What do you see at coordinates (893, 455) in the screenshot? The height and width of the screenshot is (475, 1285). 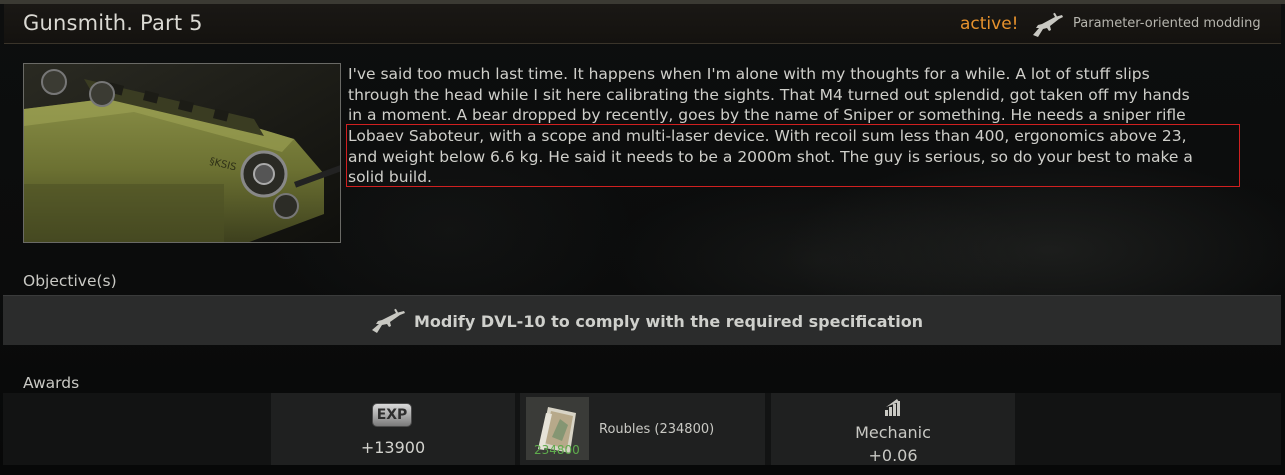 I see `skill-value: +0.06` at bounding box center [893, 455].